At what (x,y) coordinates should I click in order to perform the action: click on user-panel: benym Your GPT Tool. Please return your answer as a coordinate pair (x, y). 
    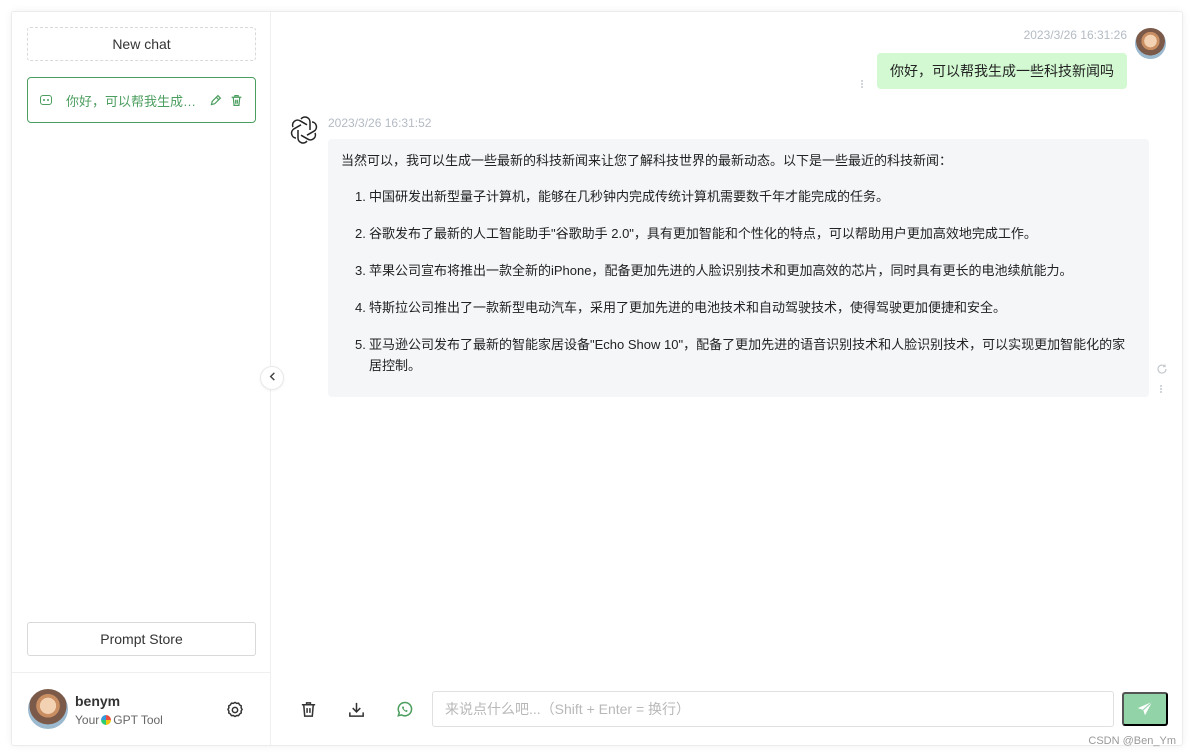
    Looking at the image, I should click on (141, 708).